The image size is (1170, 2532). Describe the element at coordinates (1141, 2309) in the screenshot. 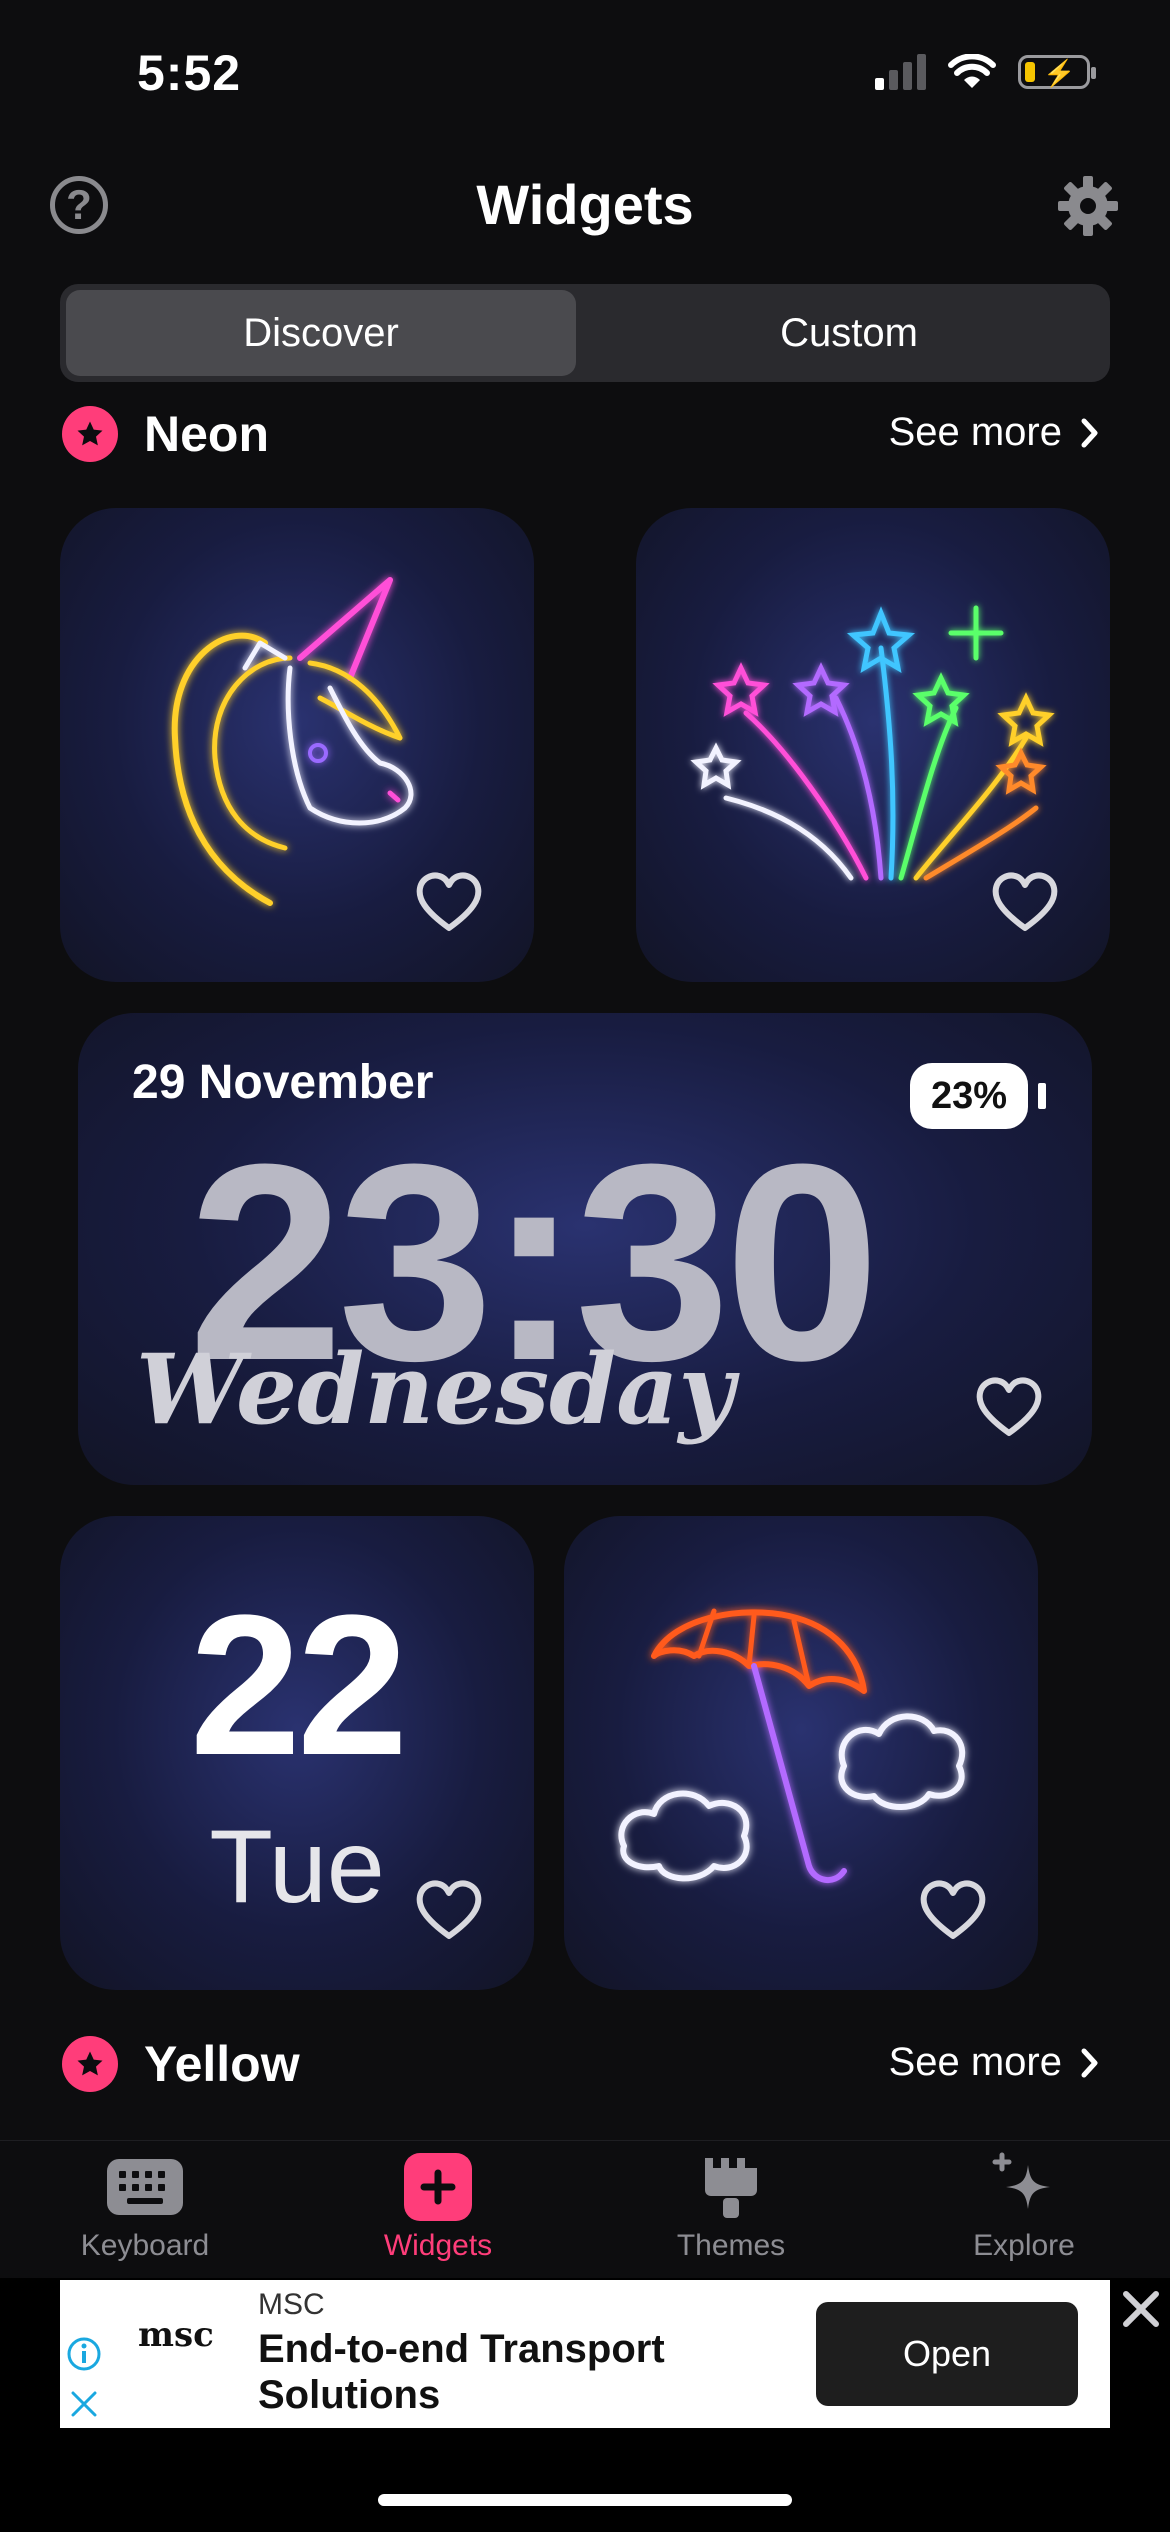

I see `close-icon` at that location.